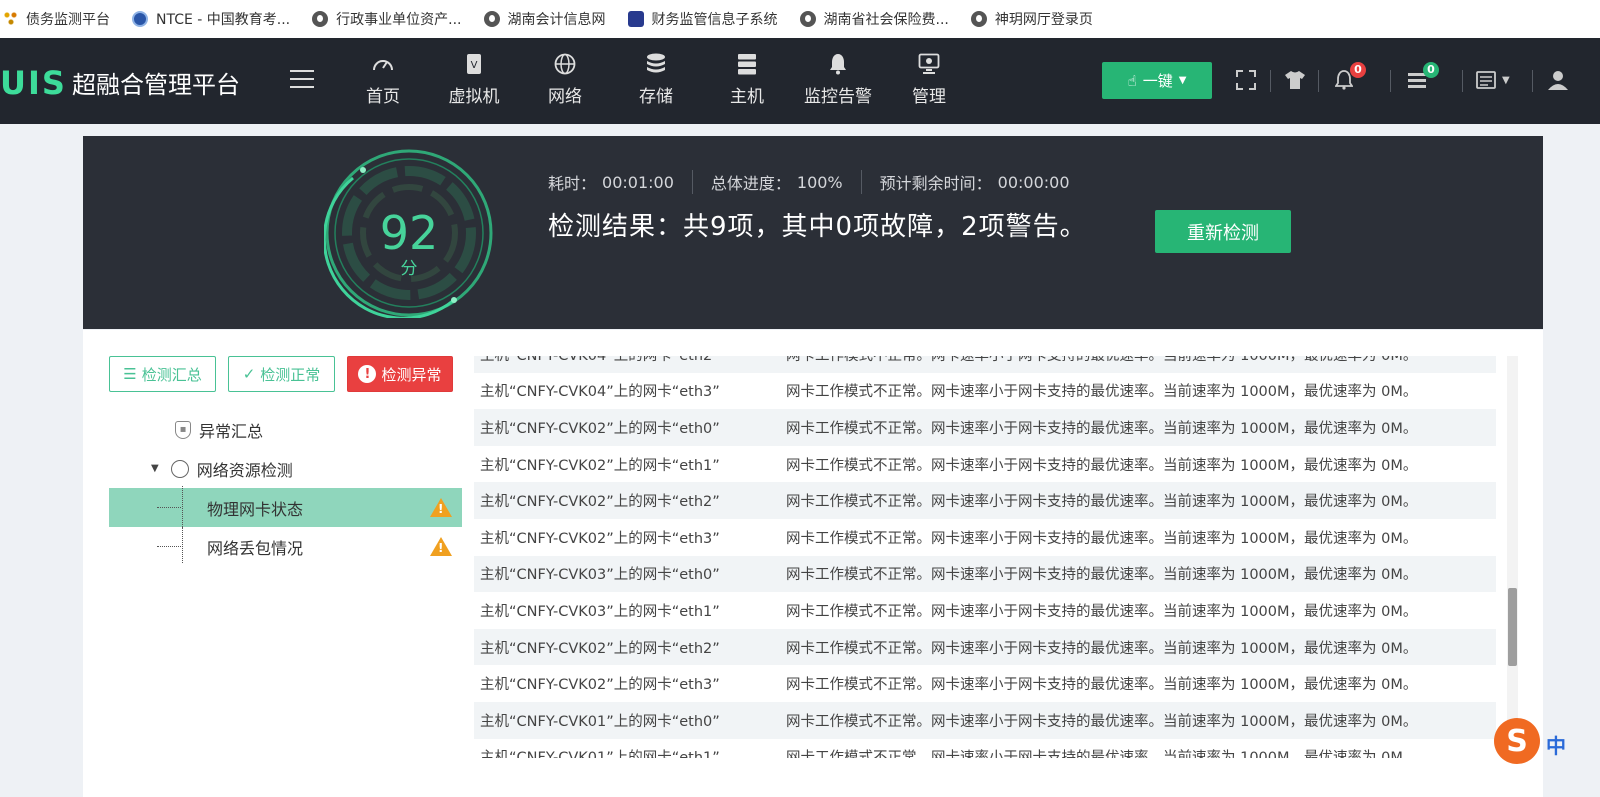 Image resolution: width=1600 pixels, height=797 pixels. Describe the element at coordinates (33, 83) in the screenshot. I see `brand-logo: UIS` at that location.